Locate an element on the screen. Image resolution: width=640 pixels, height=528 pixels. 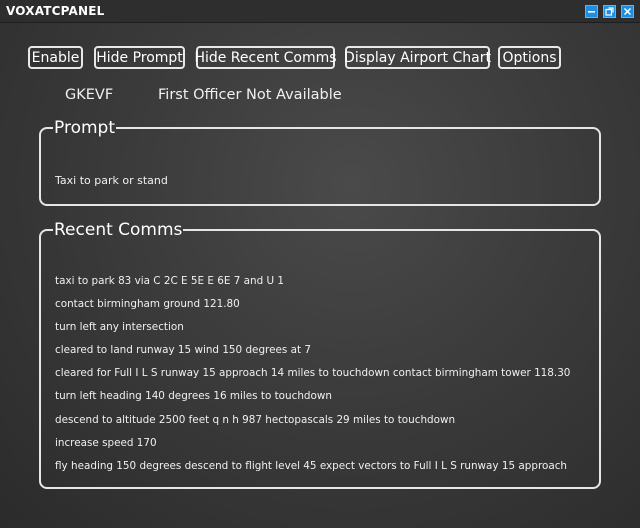
enable-button: Enable is located at coordinates (55, 57).